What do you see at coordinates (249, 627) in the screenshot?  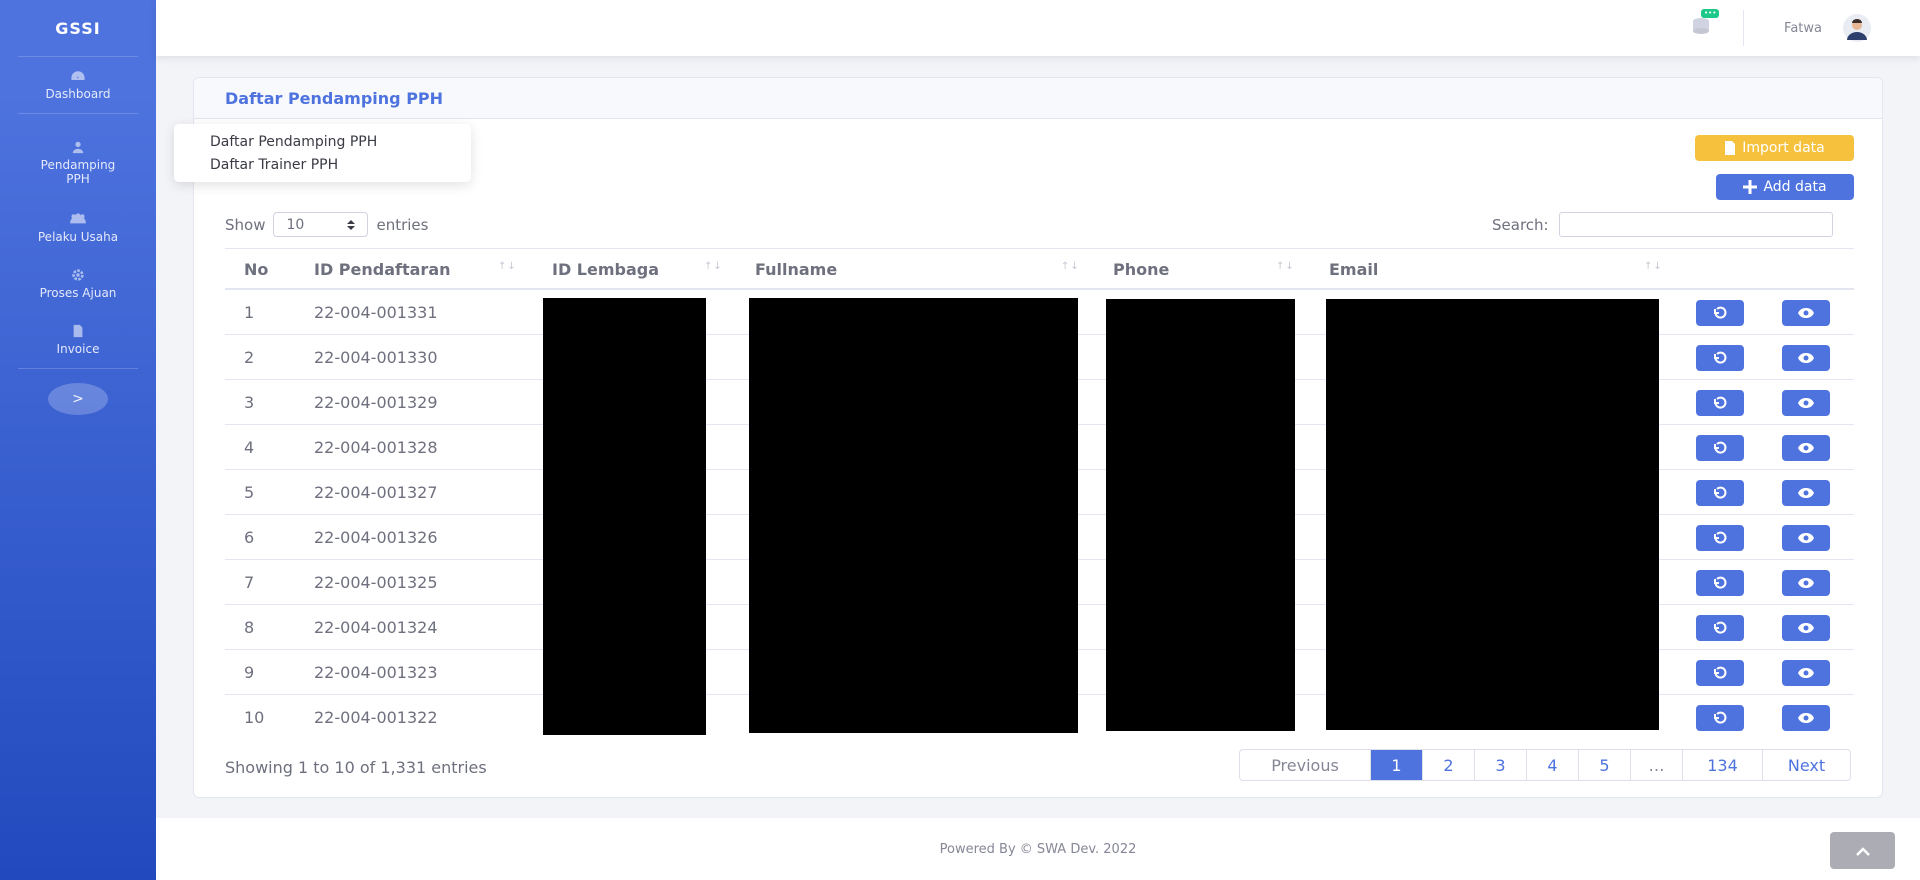 I see `cell-no: 8` at bounding box center [249, 627].